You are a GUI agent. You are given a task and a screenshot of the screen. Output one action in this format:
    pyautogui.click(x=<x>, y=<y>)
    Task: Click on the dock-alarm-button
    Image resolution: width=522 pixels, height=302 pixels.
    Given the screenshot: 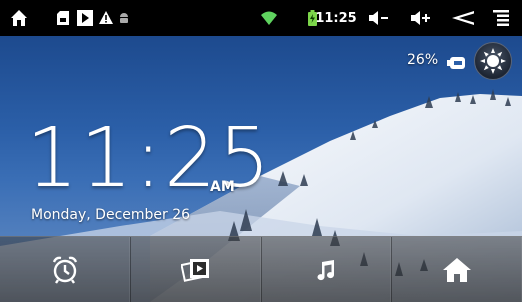 What is the action you would take?
    pyautogui.click(x=65, y=269)
    